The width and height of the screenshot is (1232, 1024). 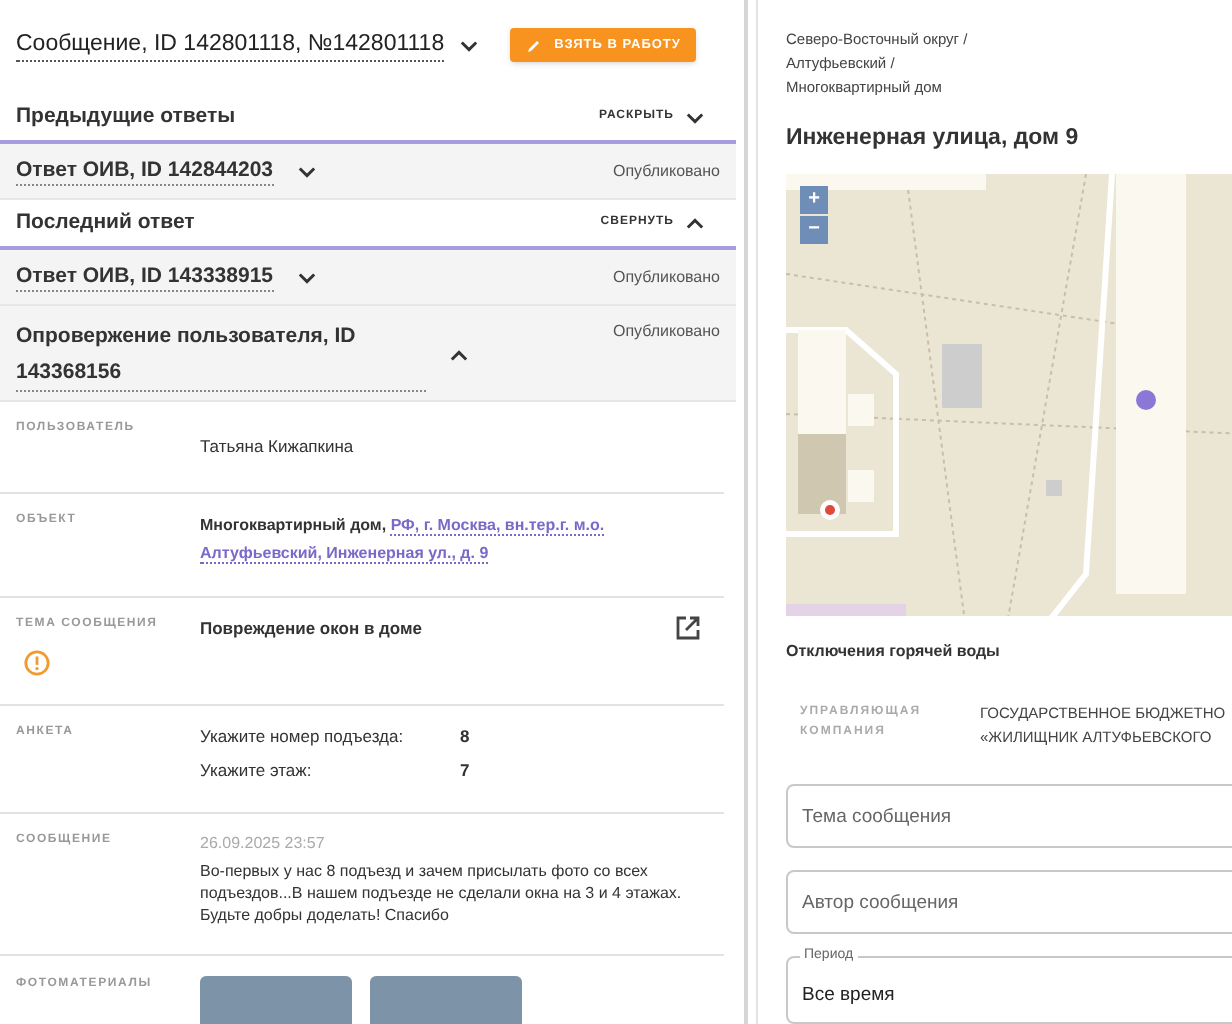 What do you see at coordinates (1009, 816) in the screenshot?
I see `text-input: Тема сообщения` at bounding box center [1009, 816].